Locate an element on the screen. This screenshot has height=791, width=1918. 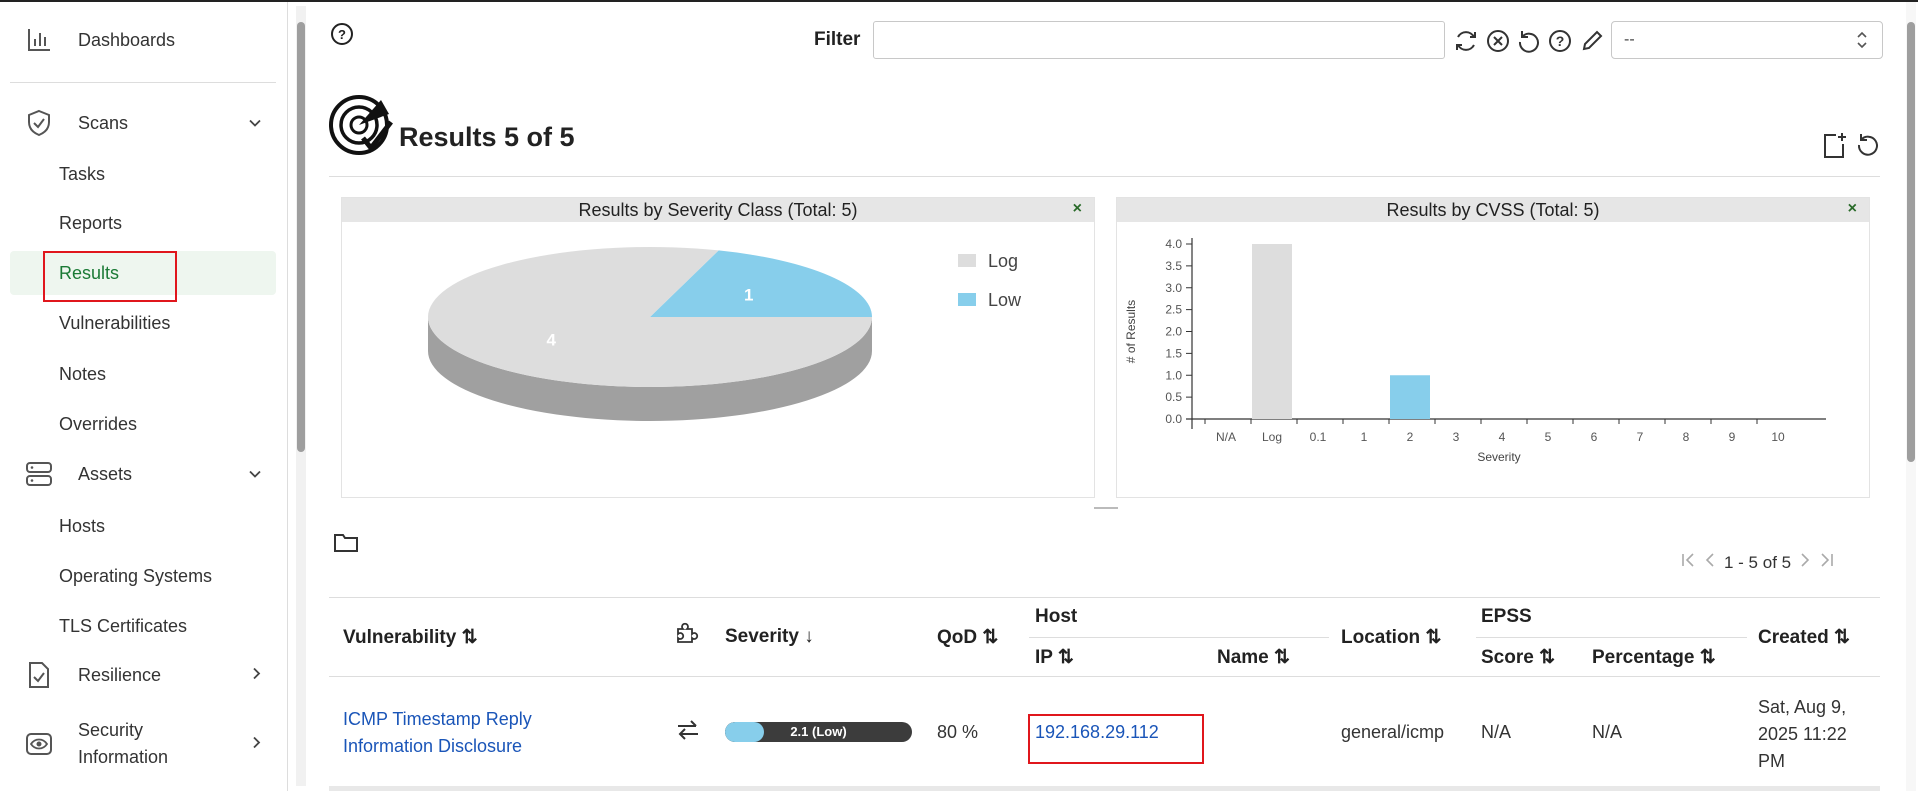
refresh-filter-icon is located at coordinates (1466, 43).